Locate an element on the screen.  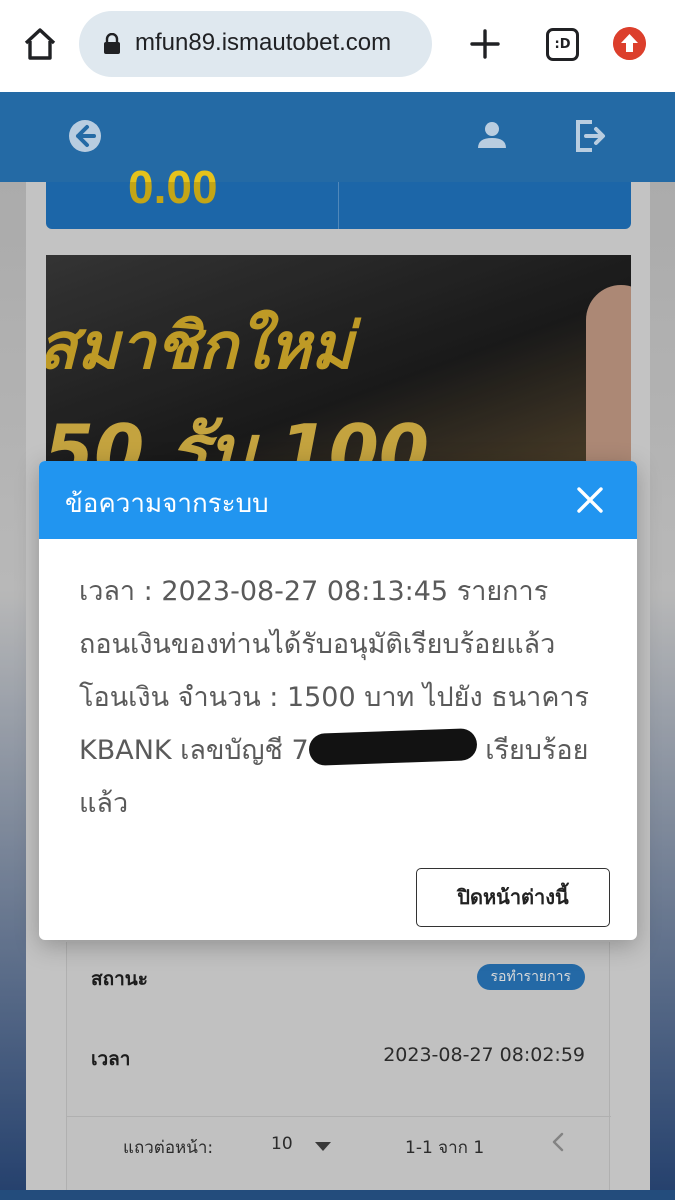
dialog-header: ข้อความจากระบบ is located at coordinates (338, 500).